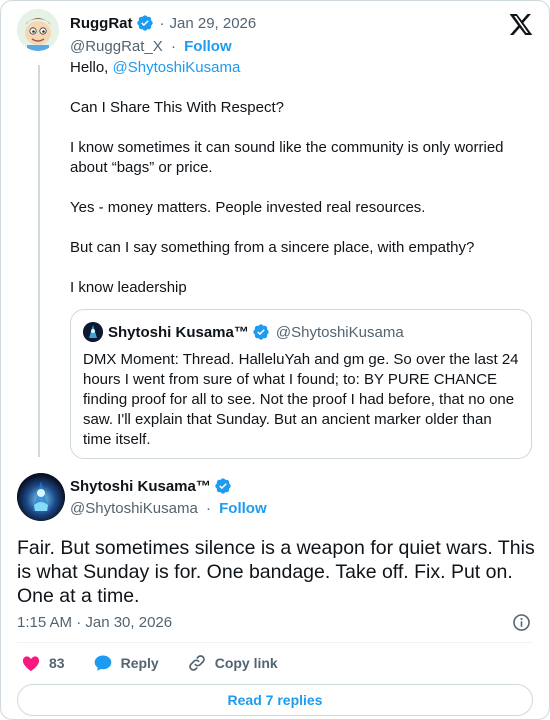 Image resolution: width=550 pixels, height=720 pixels. Describe the element at coordinates (339, 332) in the screenshot. I see `quoted-handle: @ShytoshiKusama` at that location.